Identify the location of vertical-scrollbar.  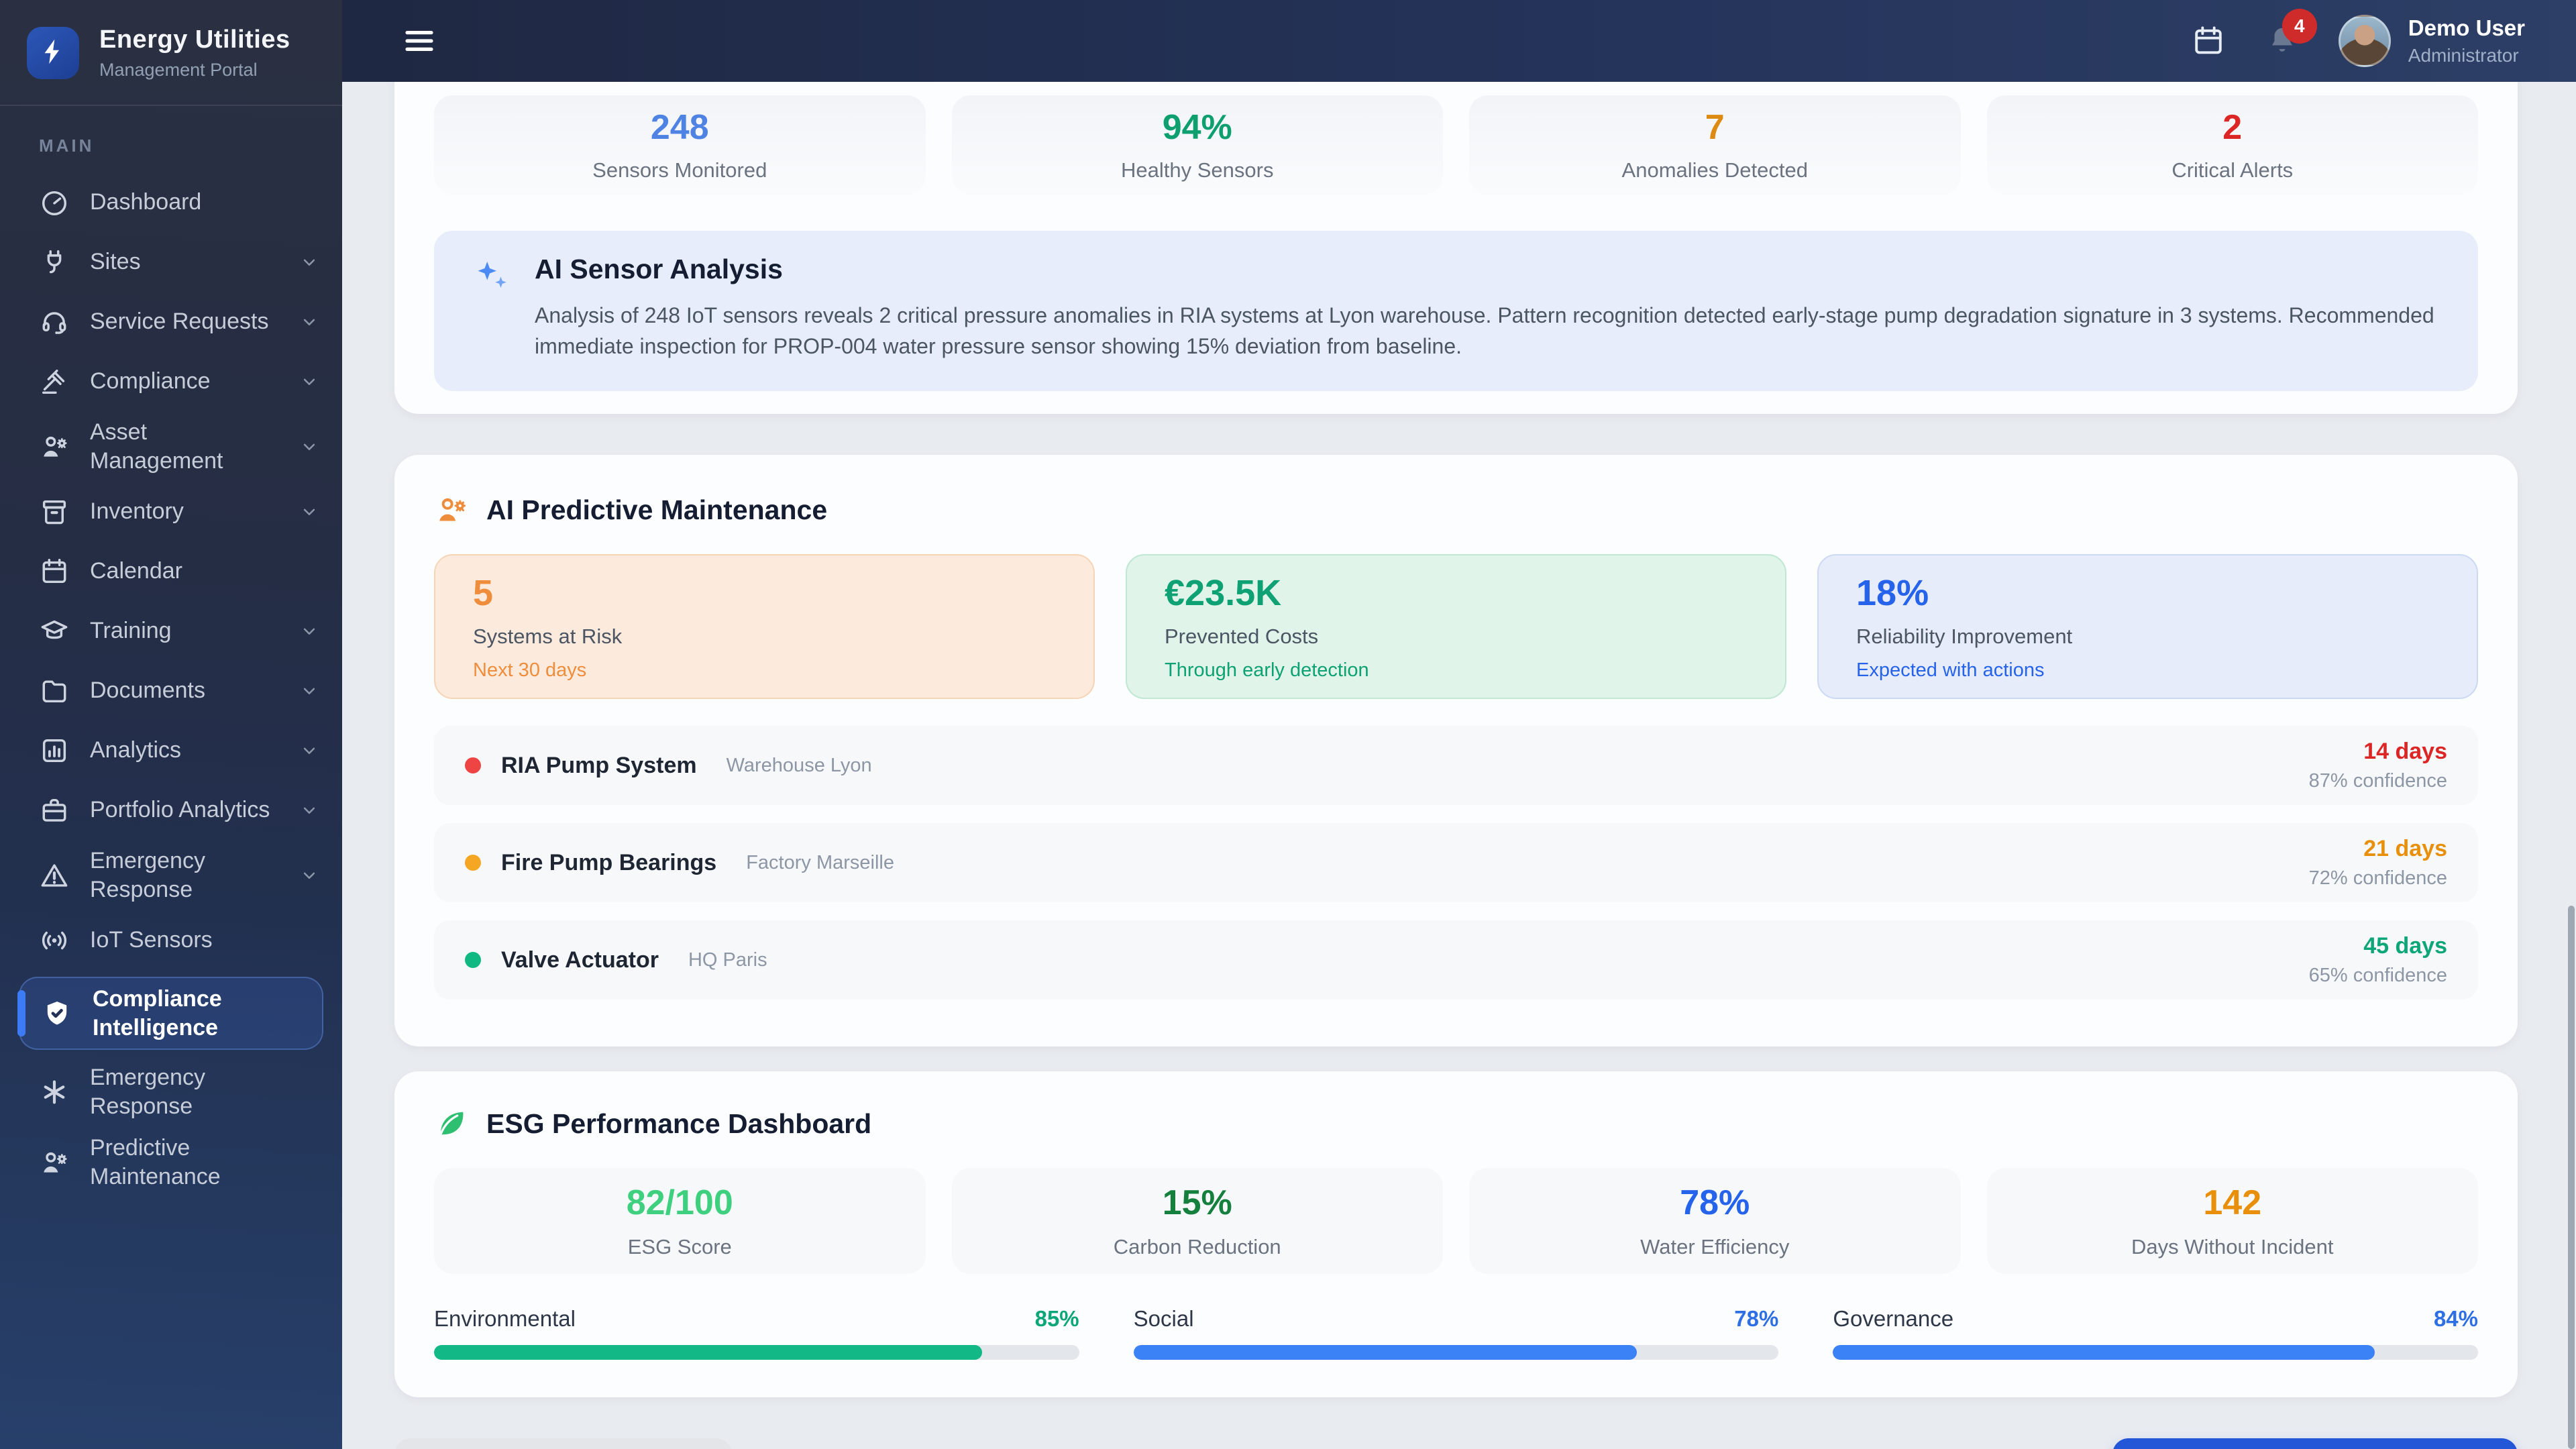
(2571, 1177).